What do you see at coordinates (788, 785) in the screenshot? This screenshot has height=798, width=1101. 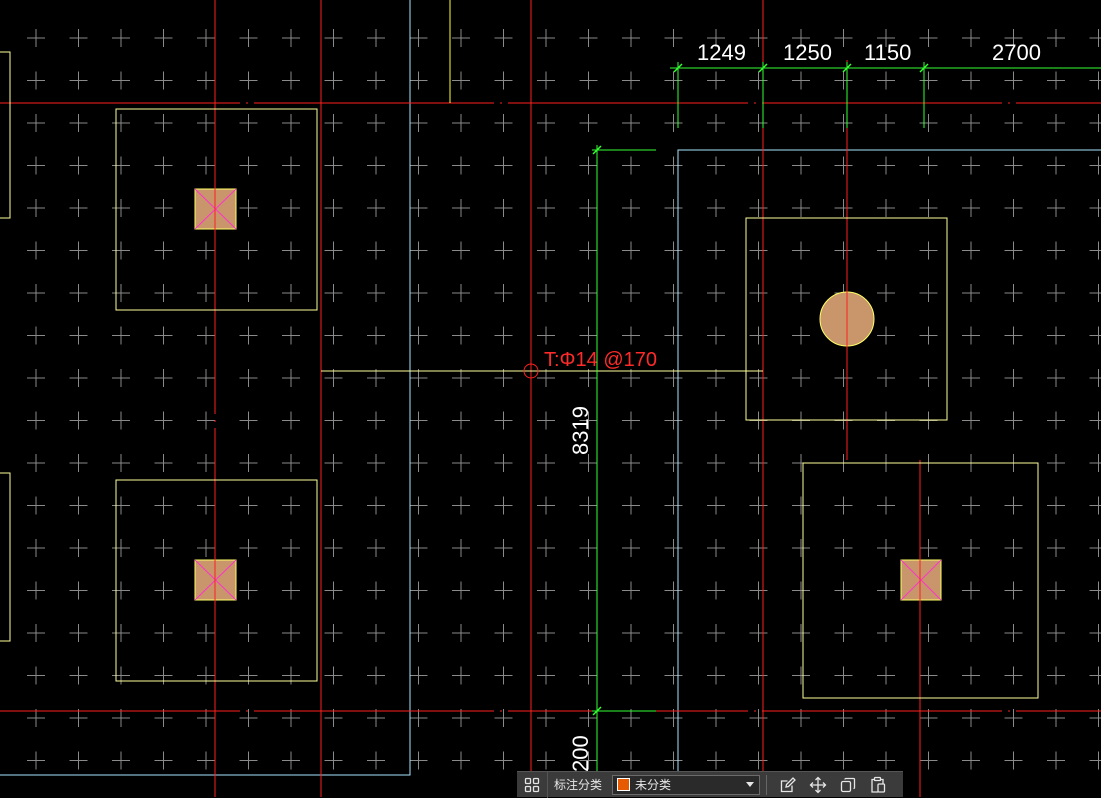 I see `edit-icon` at bounding box center [788, 785].